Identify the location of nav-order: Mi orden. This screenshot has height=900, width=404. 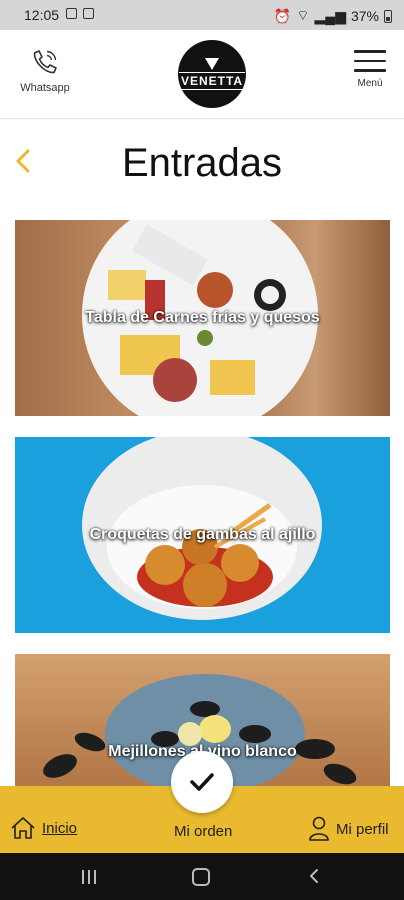
(203, 831).